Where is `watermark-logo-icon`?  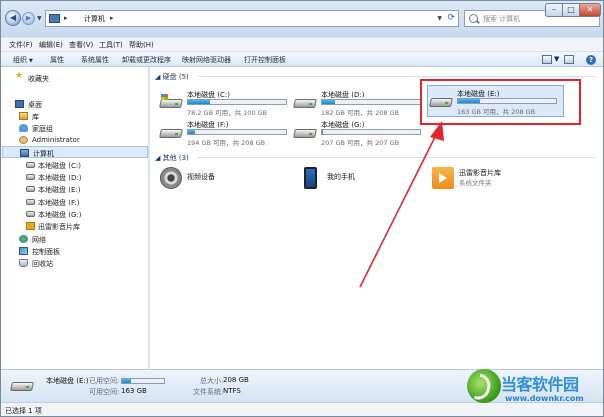
watermark-logo-icon is located at coordinates (484, 386).